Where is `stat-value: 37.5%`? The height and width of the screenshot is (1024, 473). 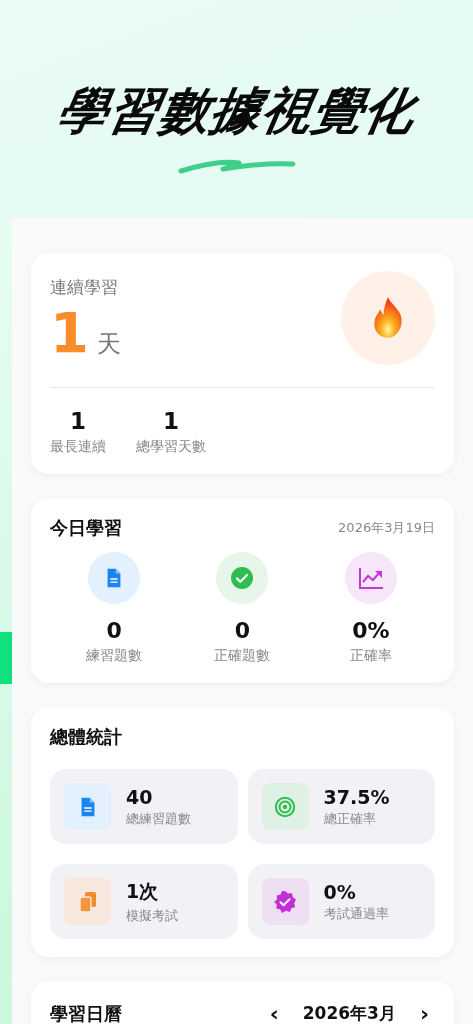 stat-value: 37.5% is located at coordinates (356, 796).